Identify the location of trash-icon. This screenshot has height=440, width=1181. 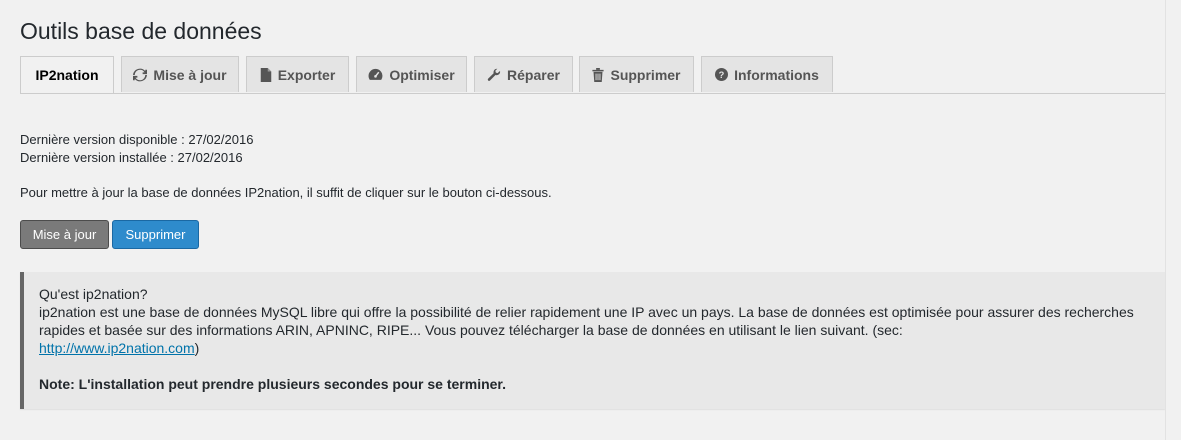
(598, 74).